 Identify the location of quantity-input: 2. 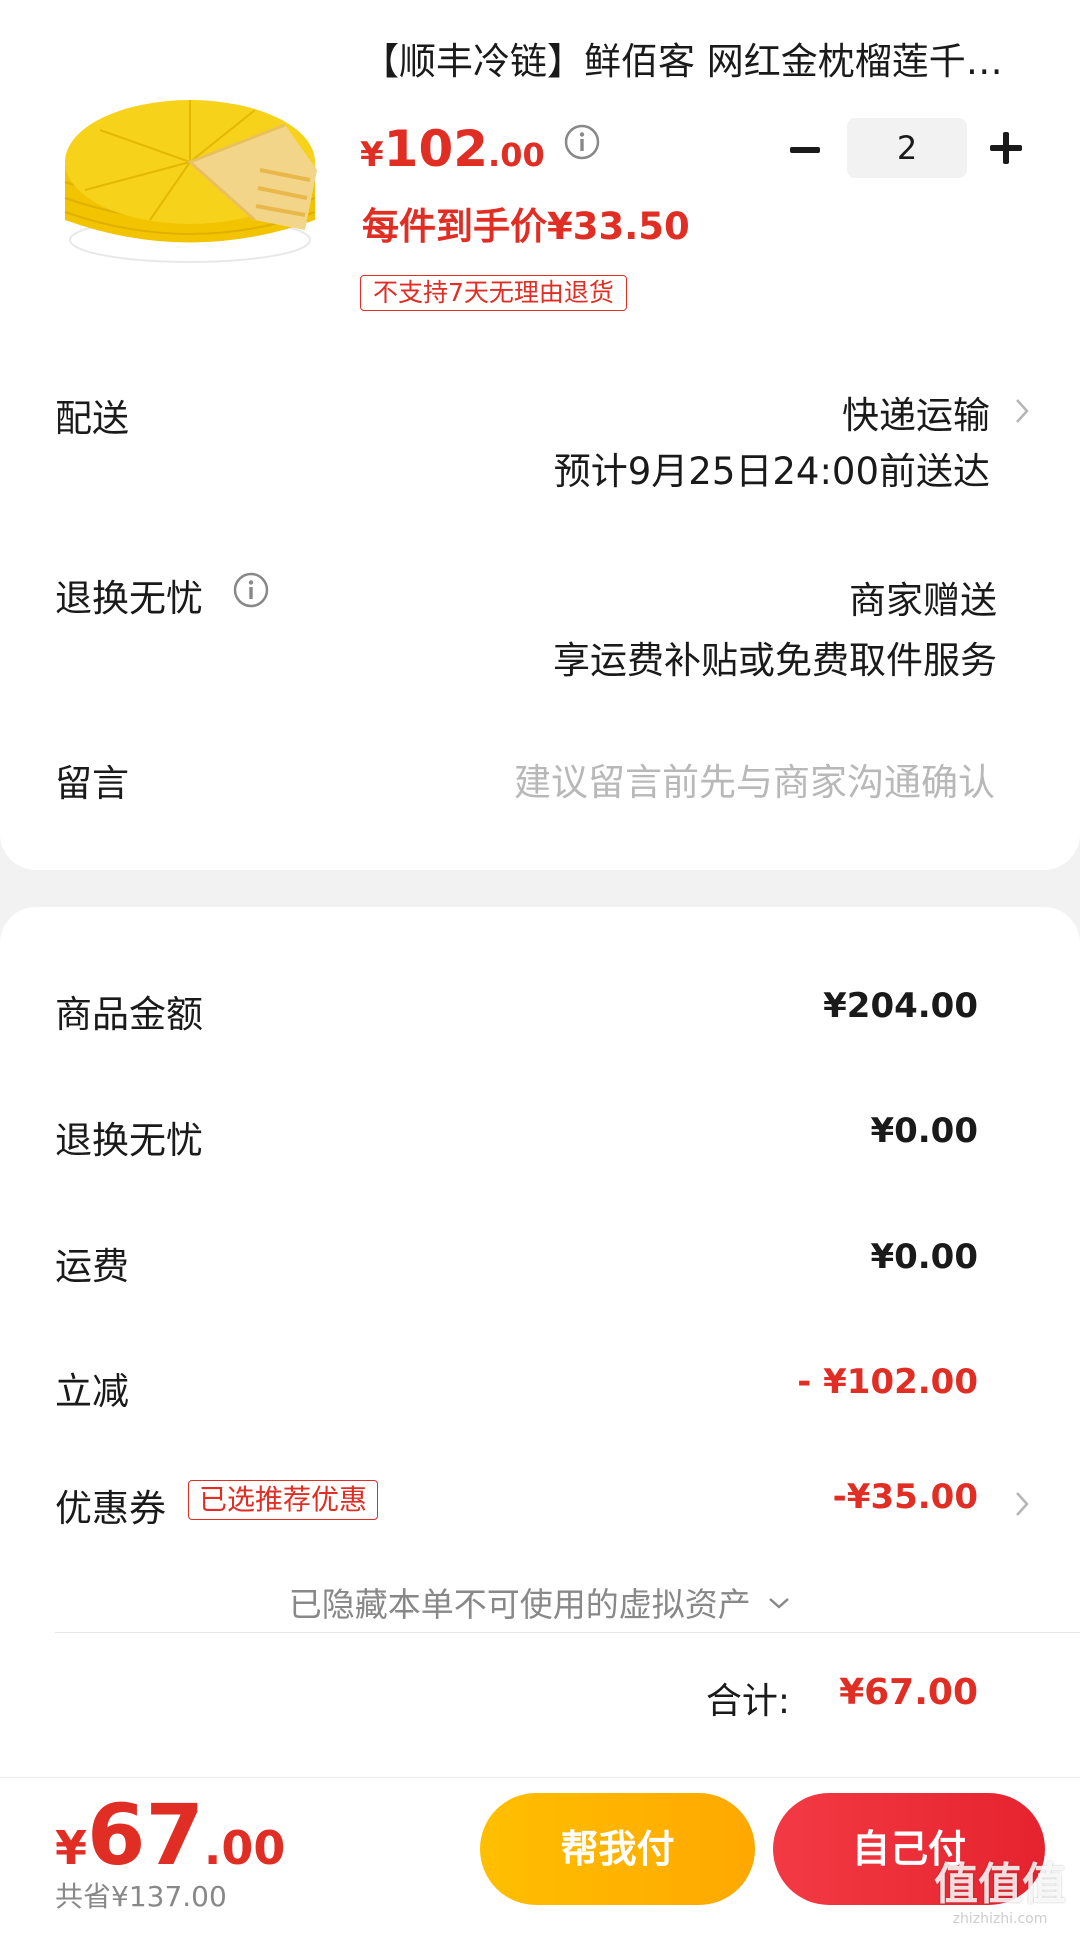
(907, 148).